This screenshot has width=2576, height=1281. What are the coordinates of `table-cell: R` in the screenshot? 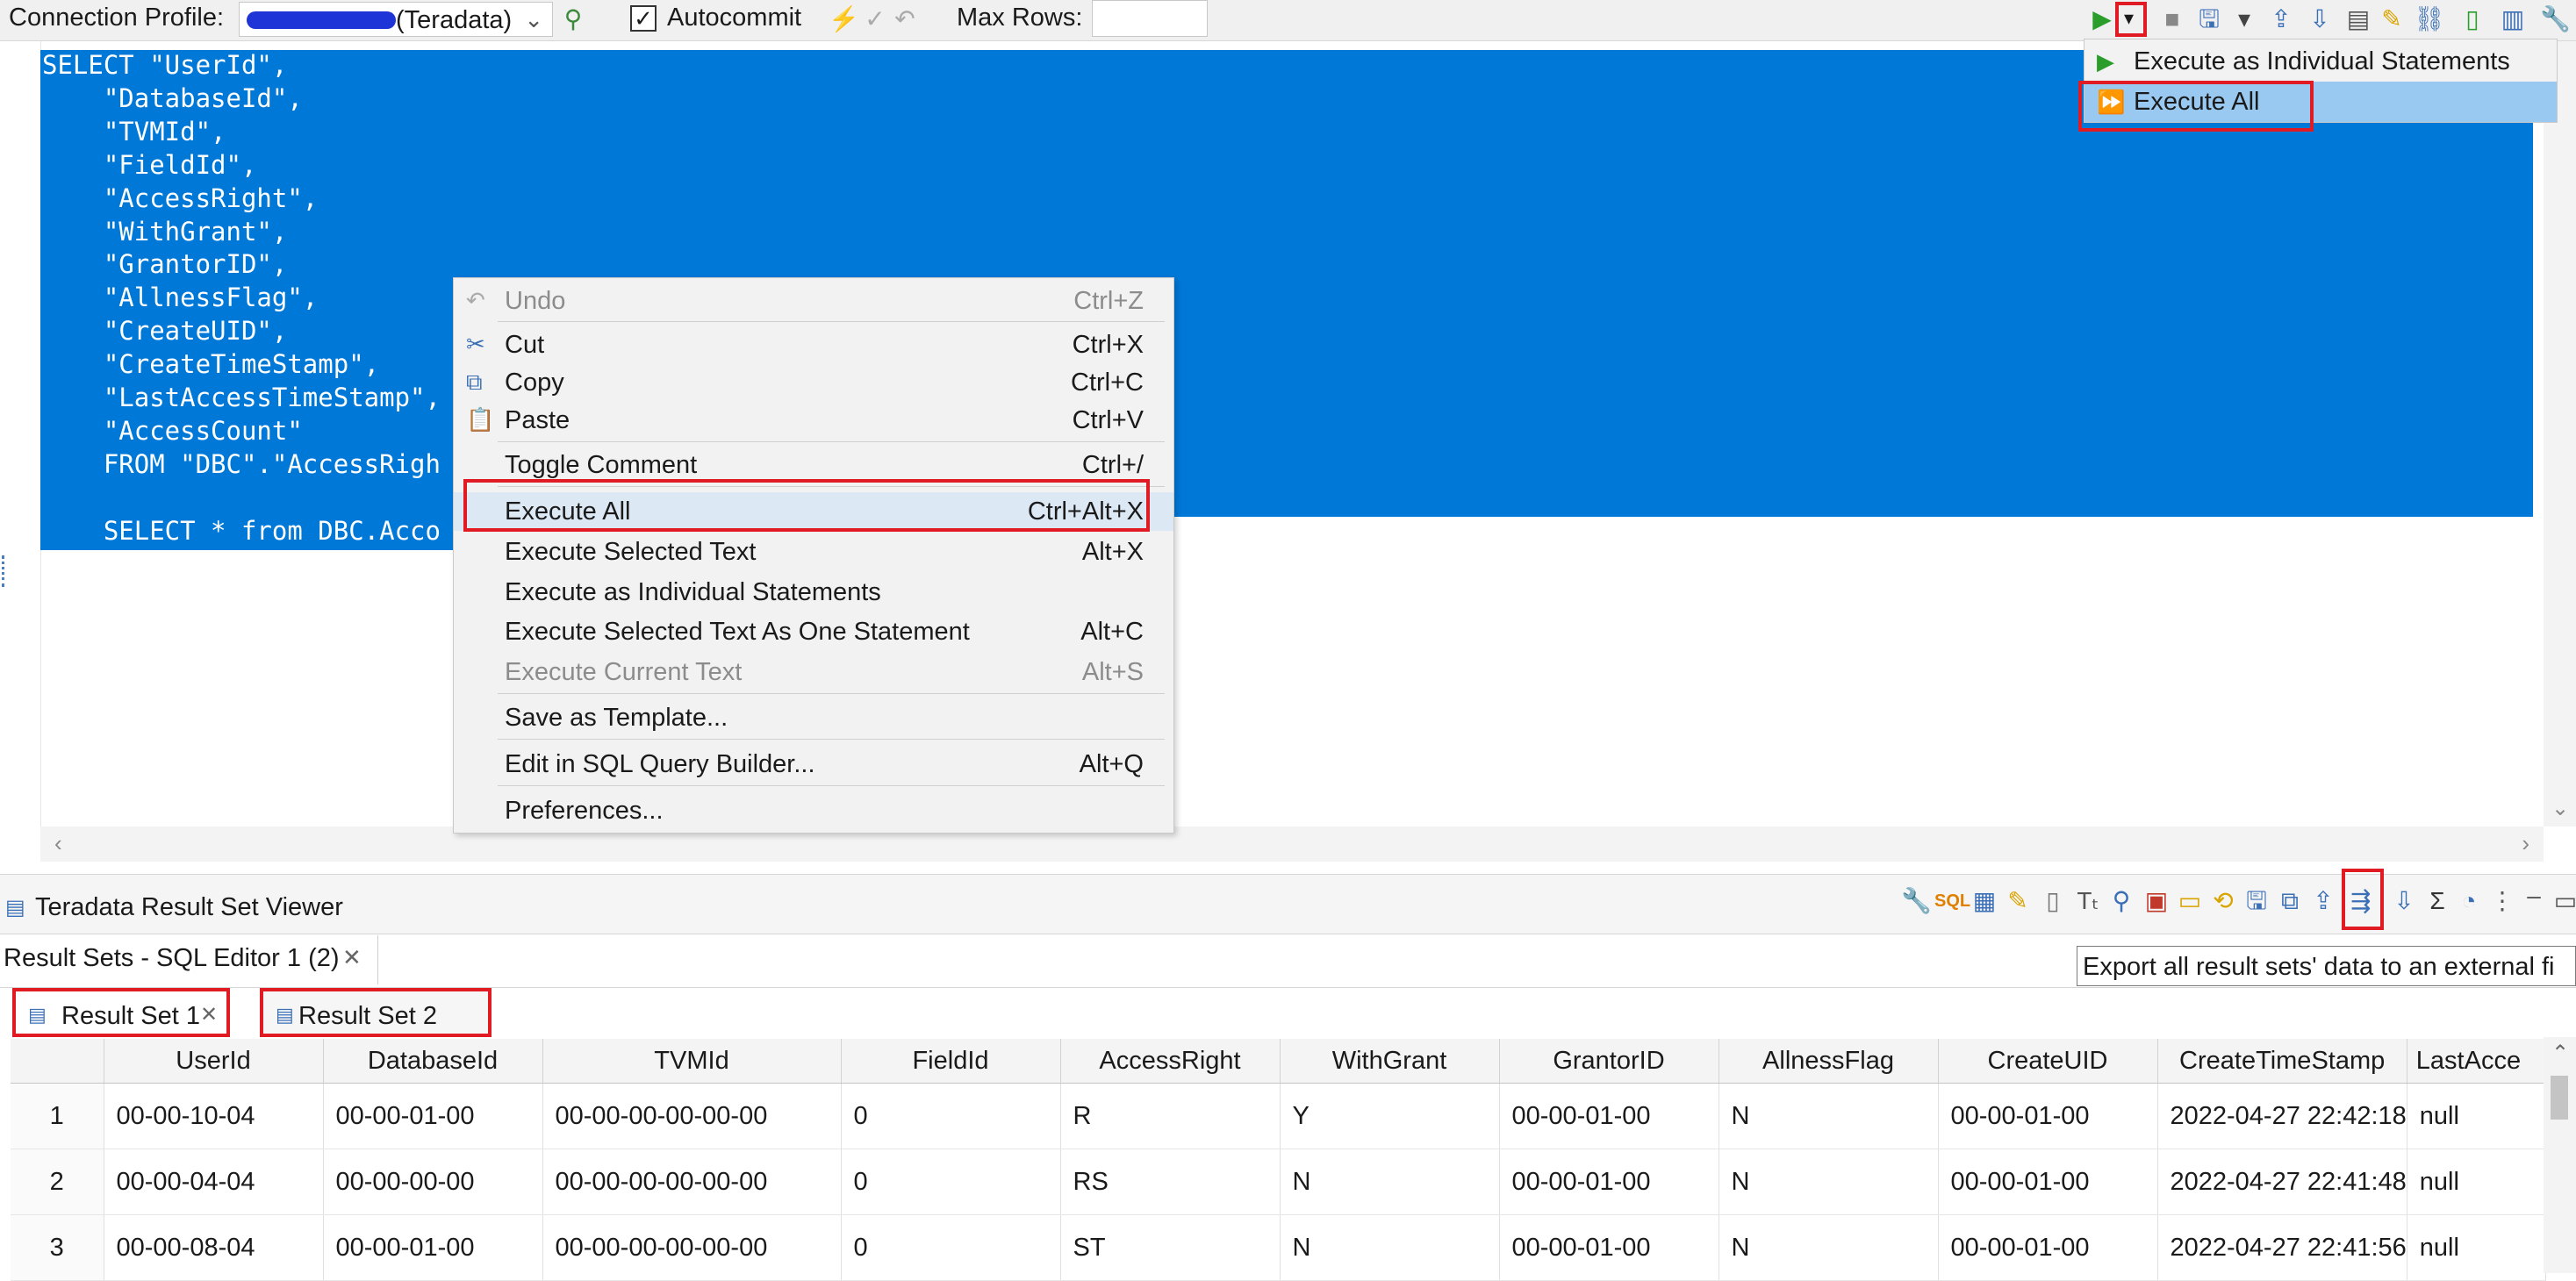 It's located at (1170, 1116).